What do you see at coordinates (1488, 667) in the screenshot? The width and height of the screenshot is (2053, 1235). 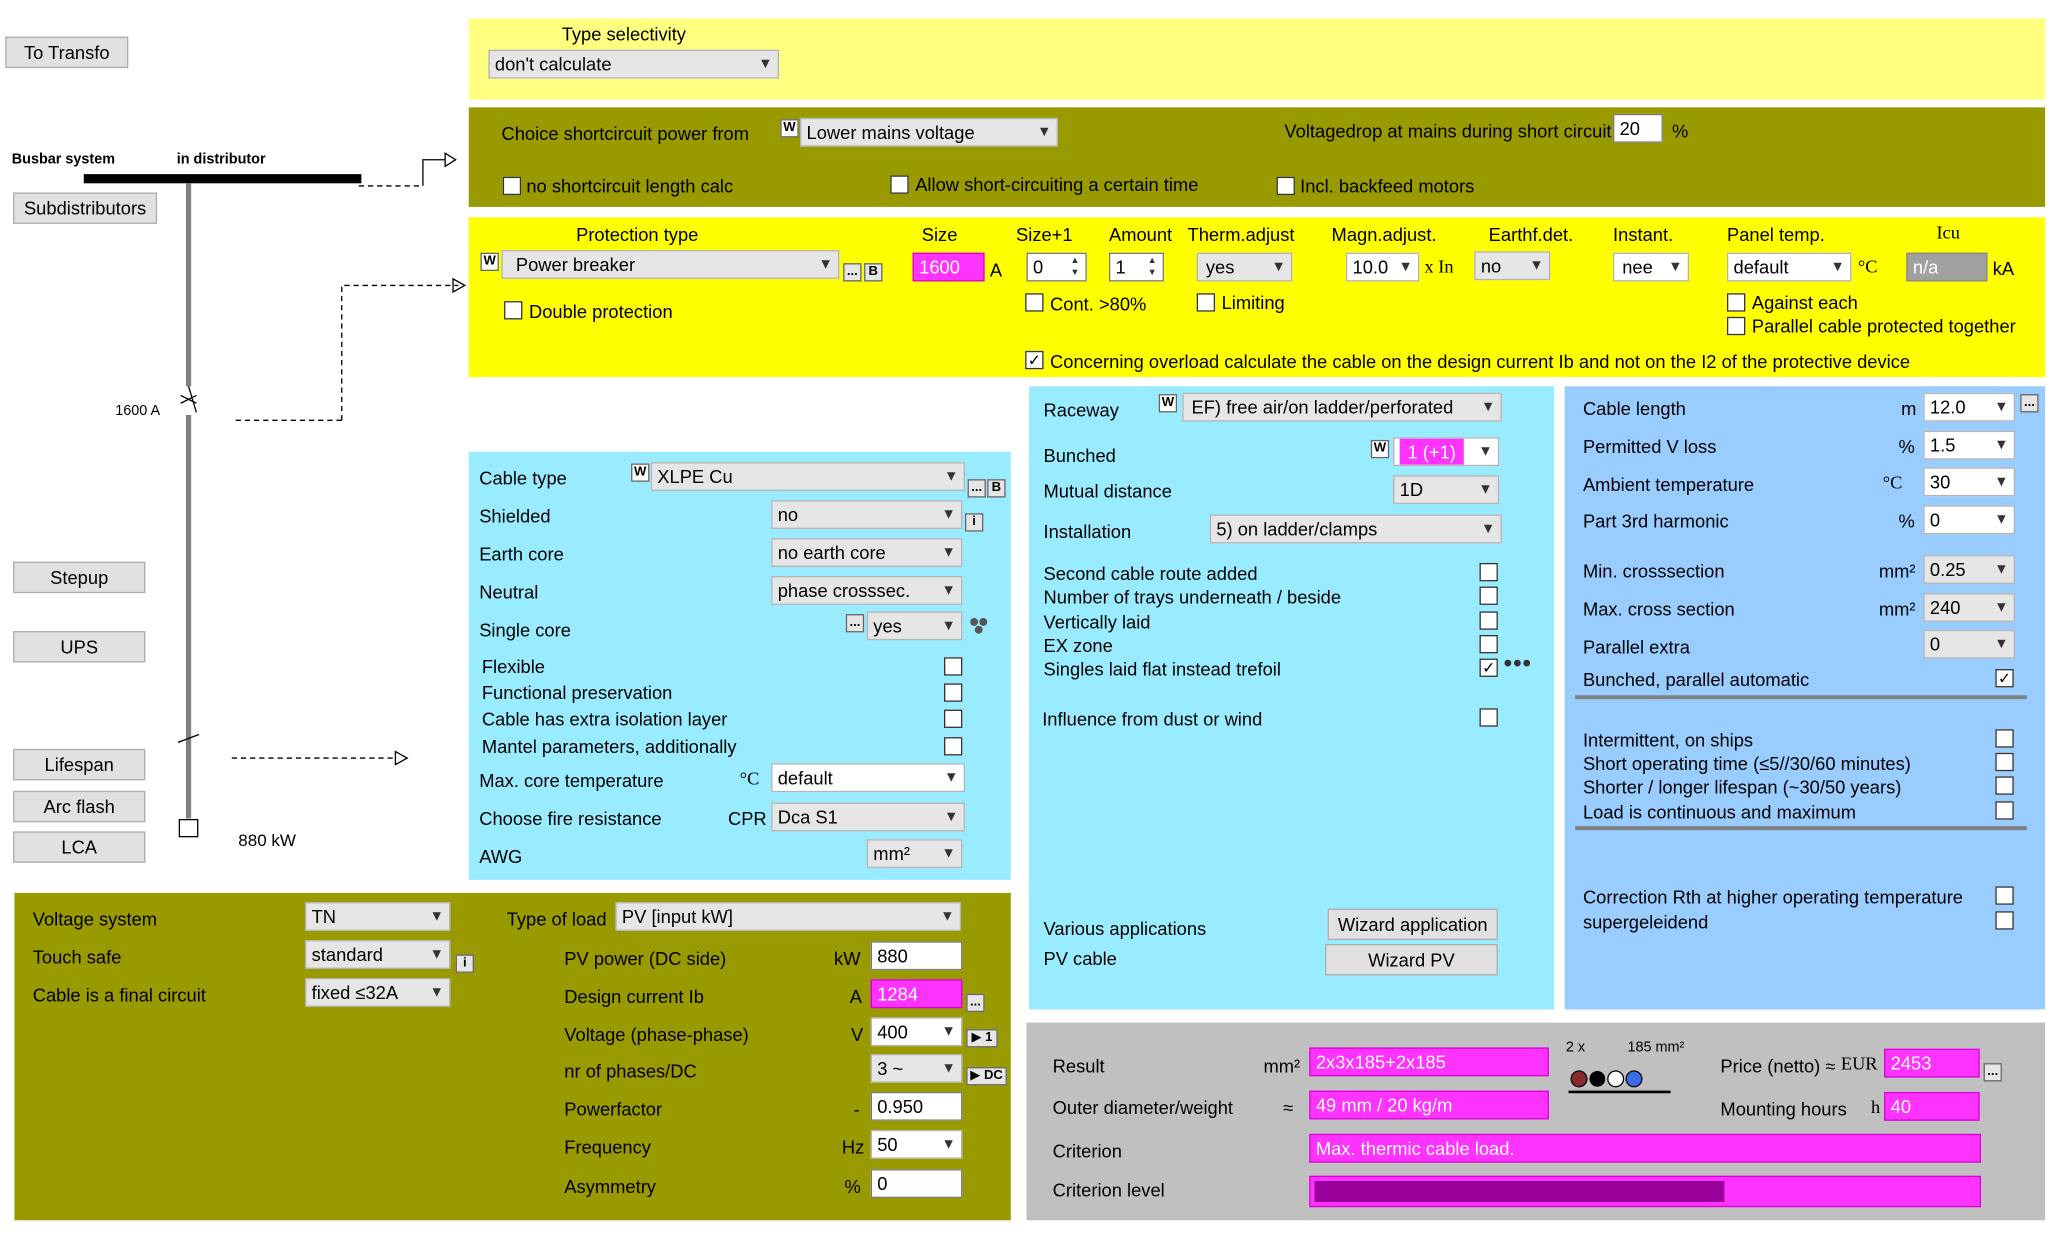 I see `singles-flat-checkbox: ✓` at bounding box center [1488, 667].